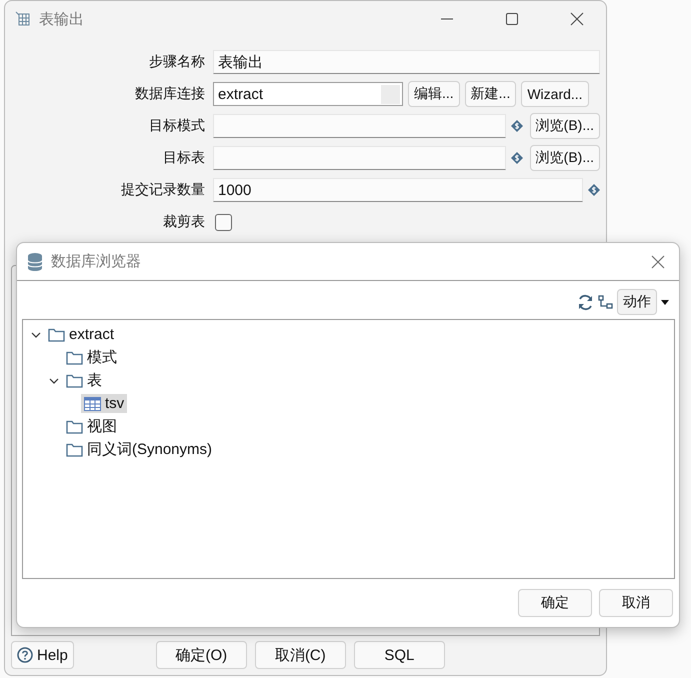  What do you see at coordinates (183, 222) in the screenshot?
I see `field-label: 裁剪表` at bounding box center [183, 222].